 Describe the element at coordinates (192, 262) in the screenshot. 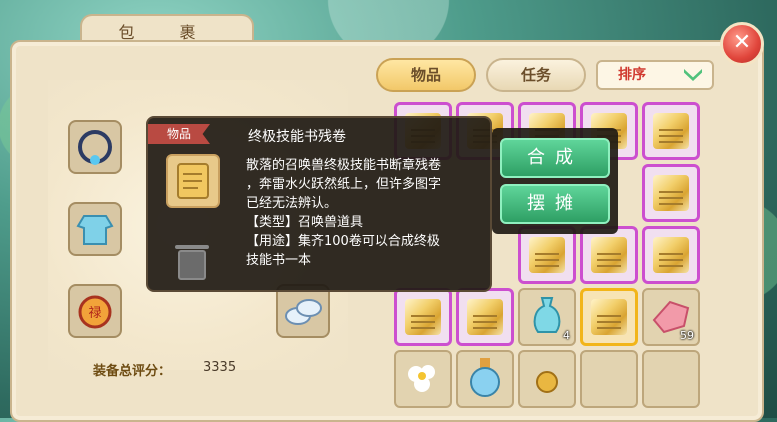

I see `trash-icon` at that location.